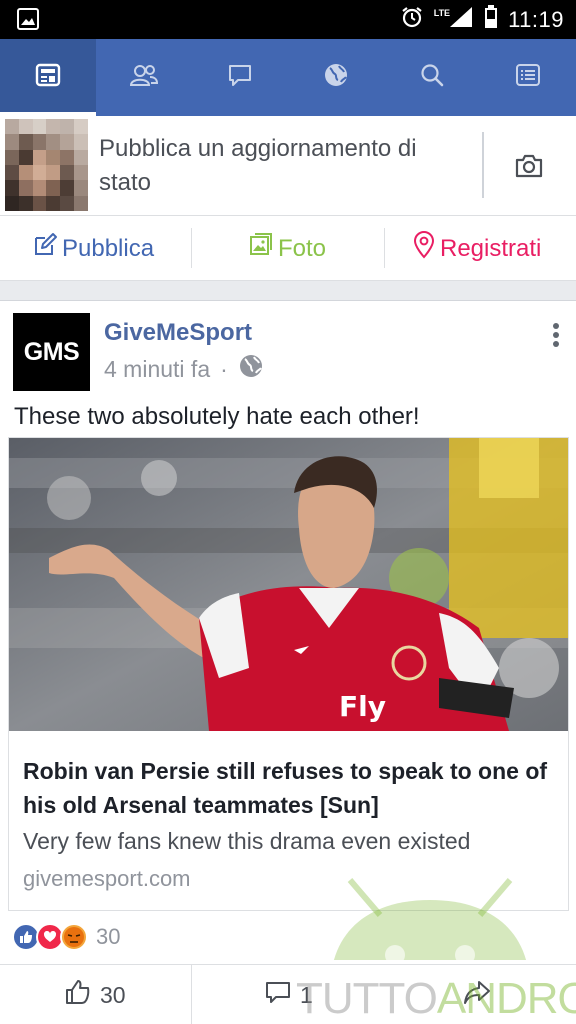 This screenshot has width=576, height=1024. Describe the element at coordinates (107, 878) in the screenshot. I see `link-domain: givemesport.com` at that location.